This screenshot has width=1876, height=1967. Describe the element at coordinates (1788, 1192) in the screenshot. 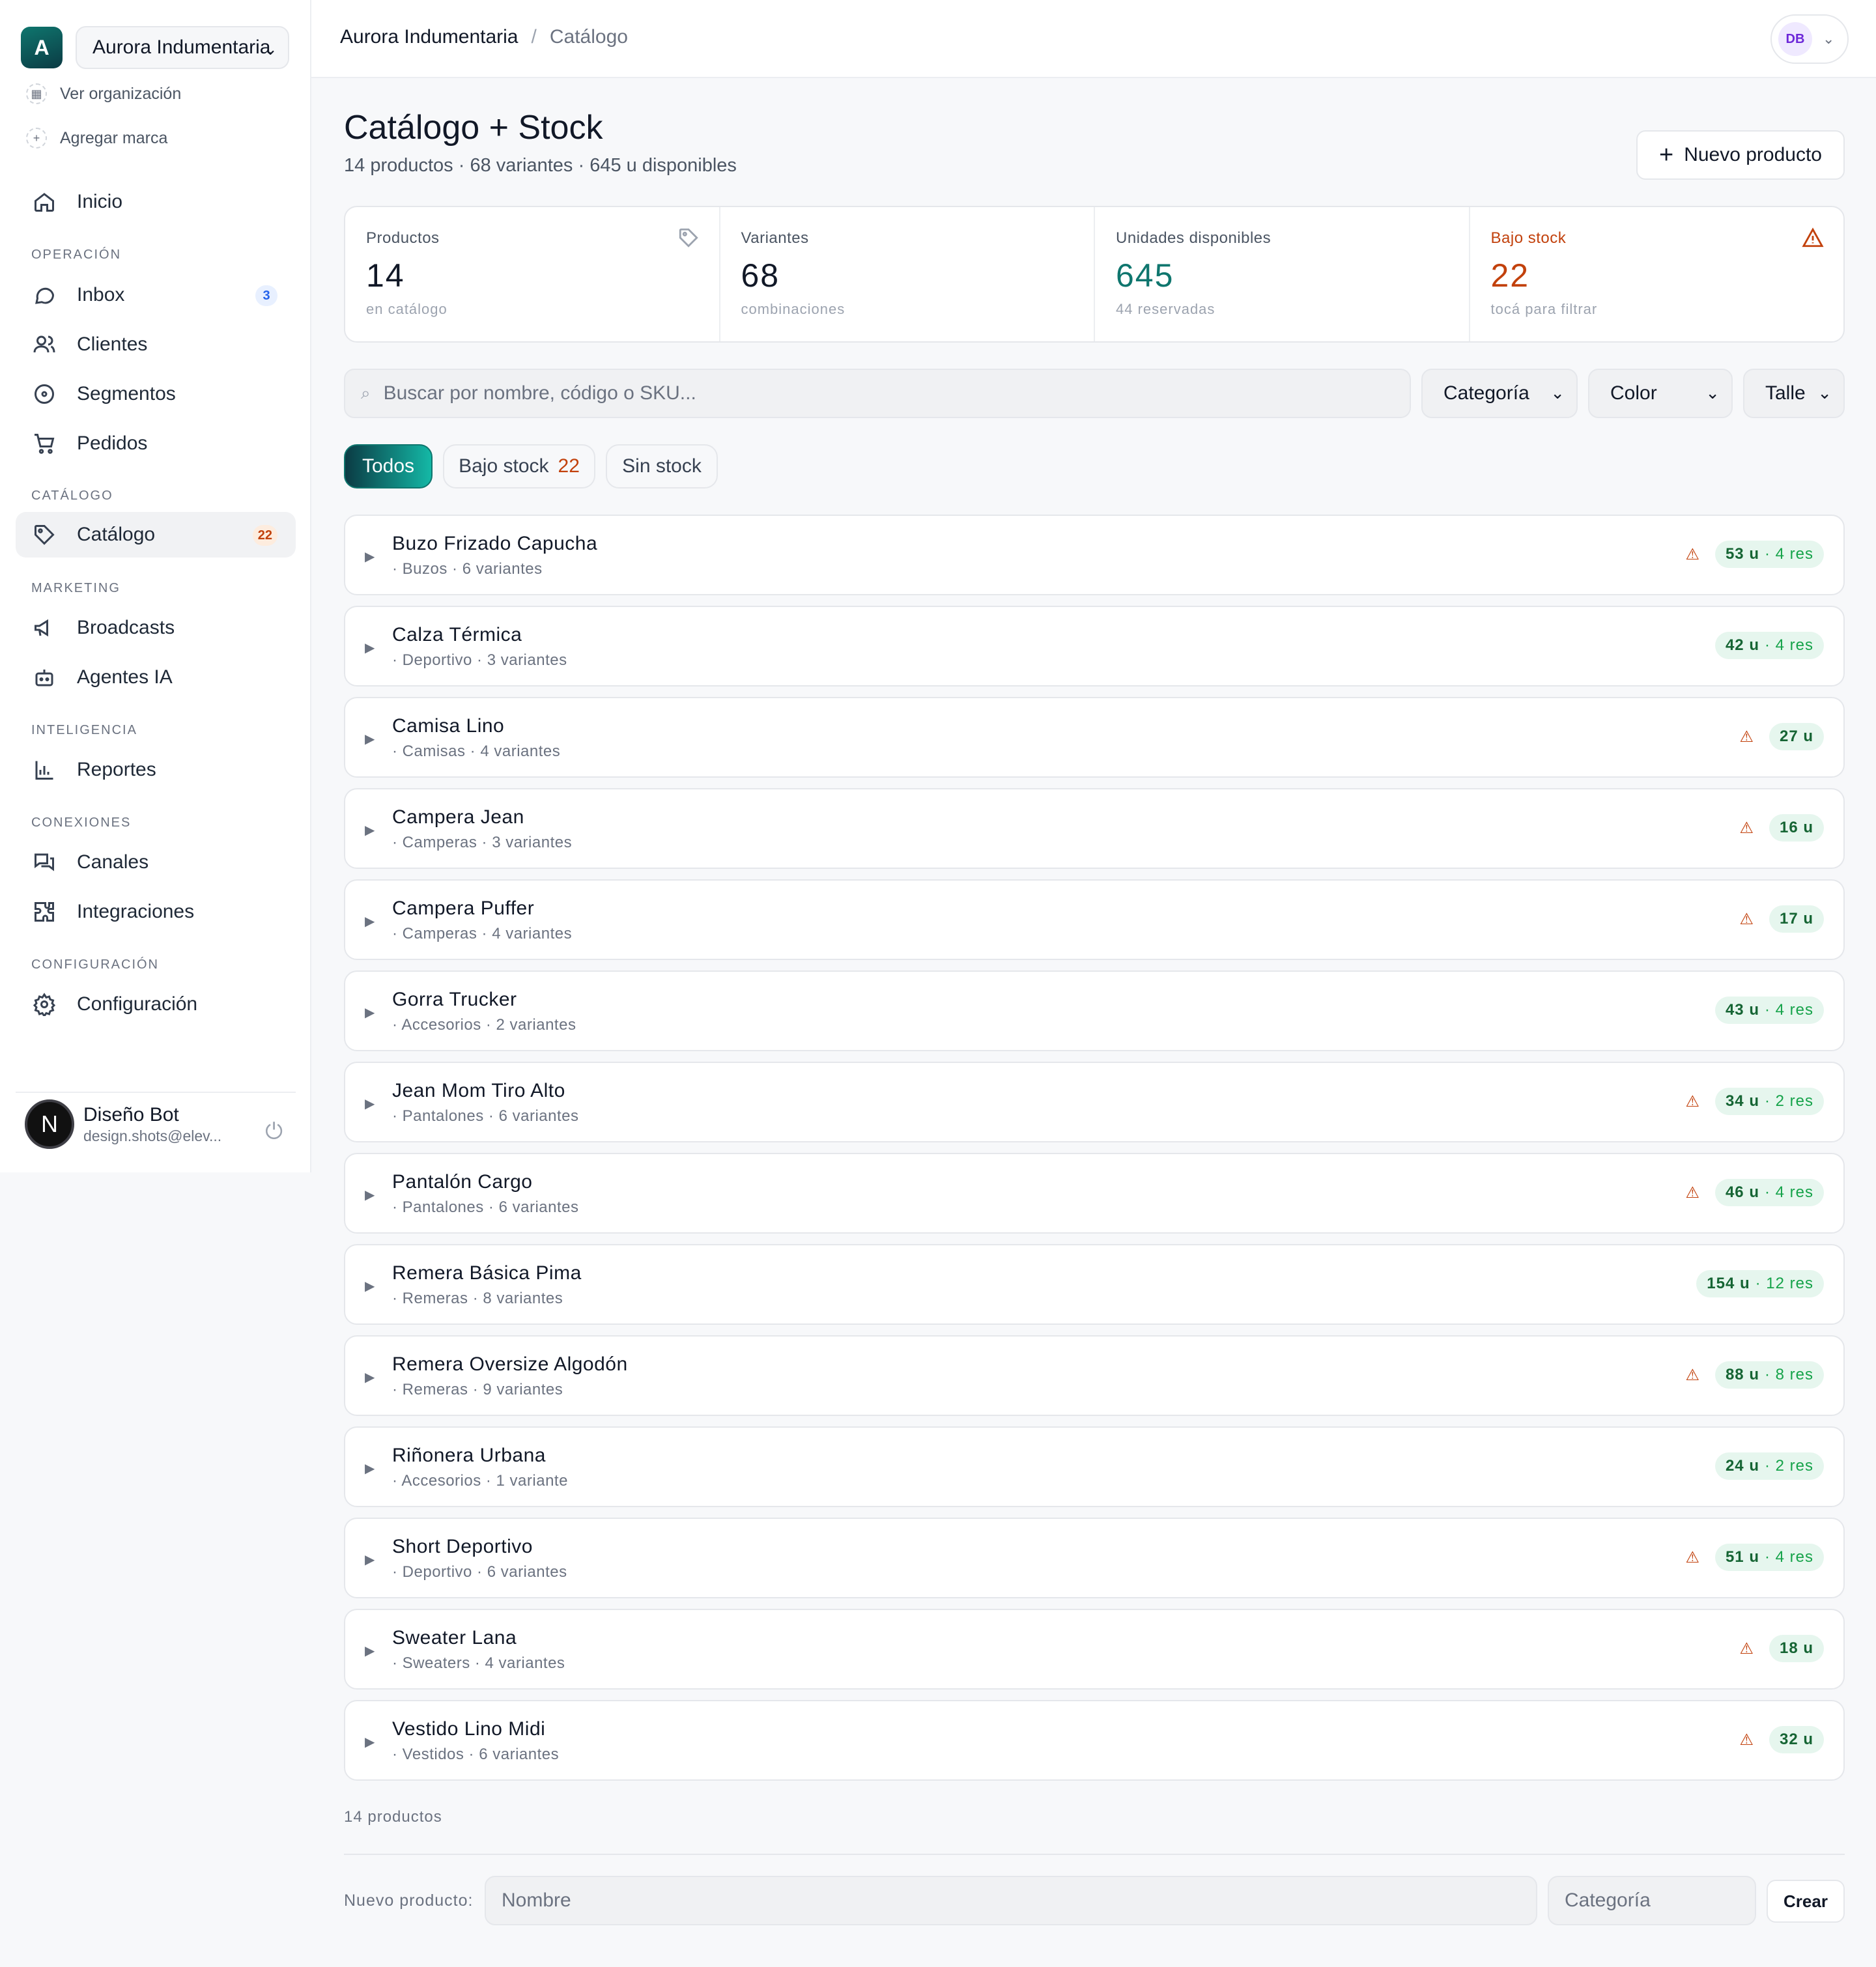

I see `stock-reserved: · 4 res` at that location.